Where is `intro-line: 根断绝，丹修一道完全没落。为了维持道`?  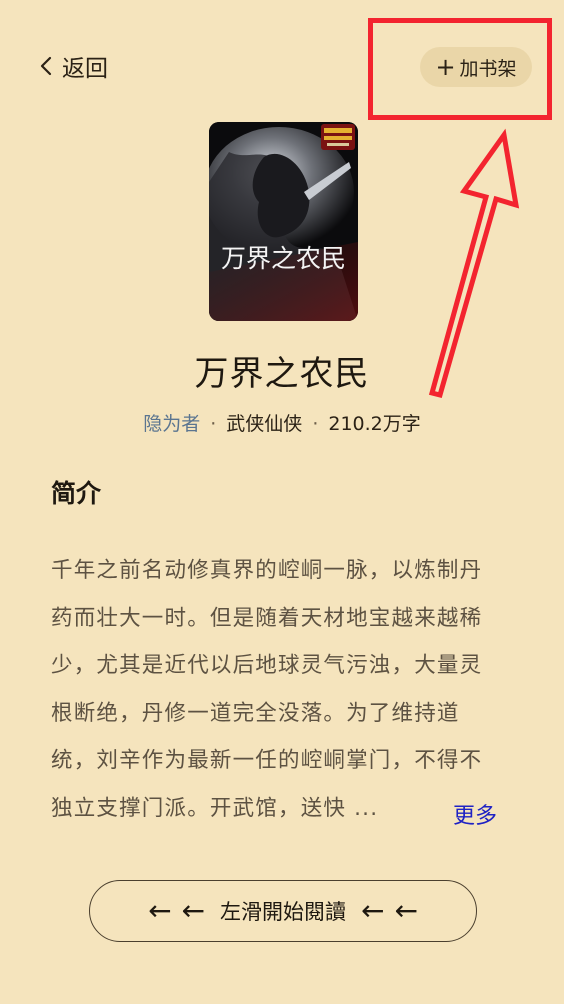
intro-line: 根断绝，丹修一道完全没落。为了维持道 is located at coordinates (255, 713).